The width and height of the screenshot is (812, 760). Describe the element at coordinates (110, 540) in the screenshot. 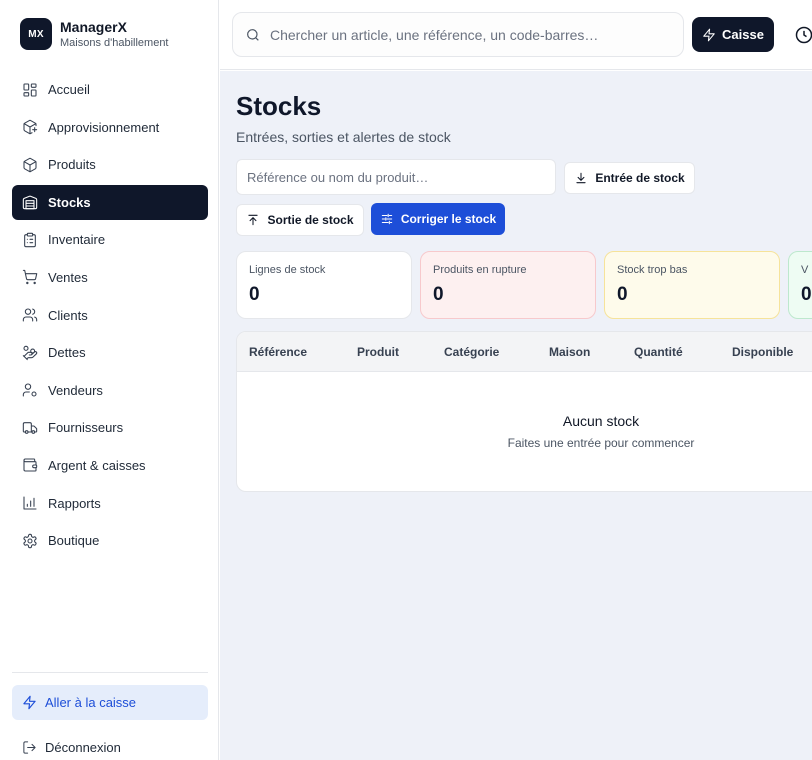

I see `sidebar-item-boutique: Boutique` at that location.